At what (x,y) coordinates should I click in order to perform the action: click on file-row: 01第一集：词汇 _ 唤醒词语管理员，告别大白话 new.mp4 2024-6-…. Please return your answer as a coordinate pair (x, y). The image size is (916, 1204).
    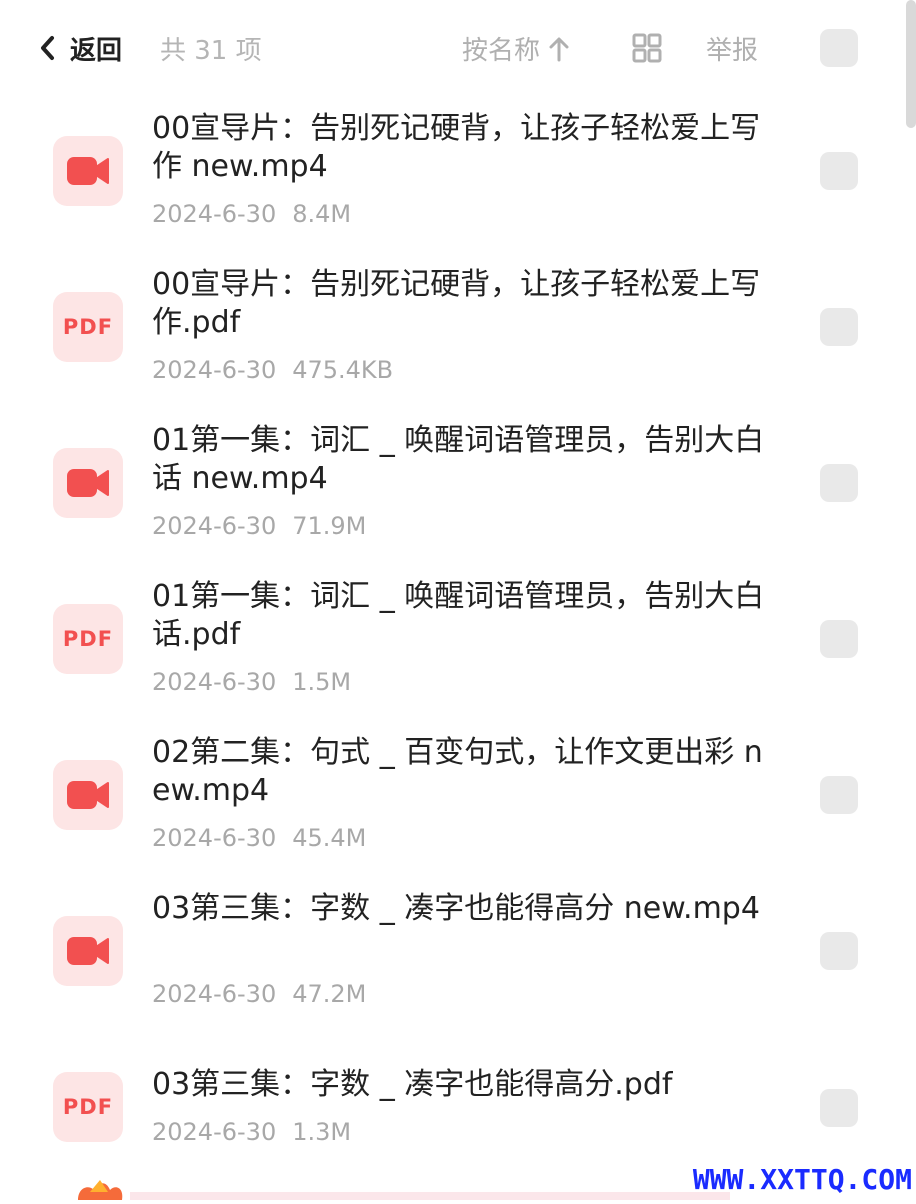
    Looking at the image, I should click on (450, 486).